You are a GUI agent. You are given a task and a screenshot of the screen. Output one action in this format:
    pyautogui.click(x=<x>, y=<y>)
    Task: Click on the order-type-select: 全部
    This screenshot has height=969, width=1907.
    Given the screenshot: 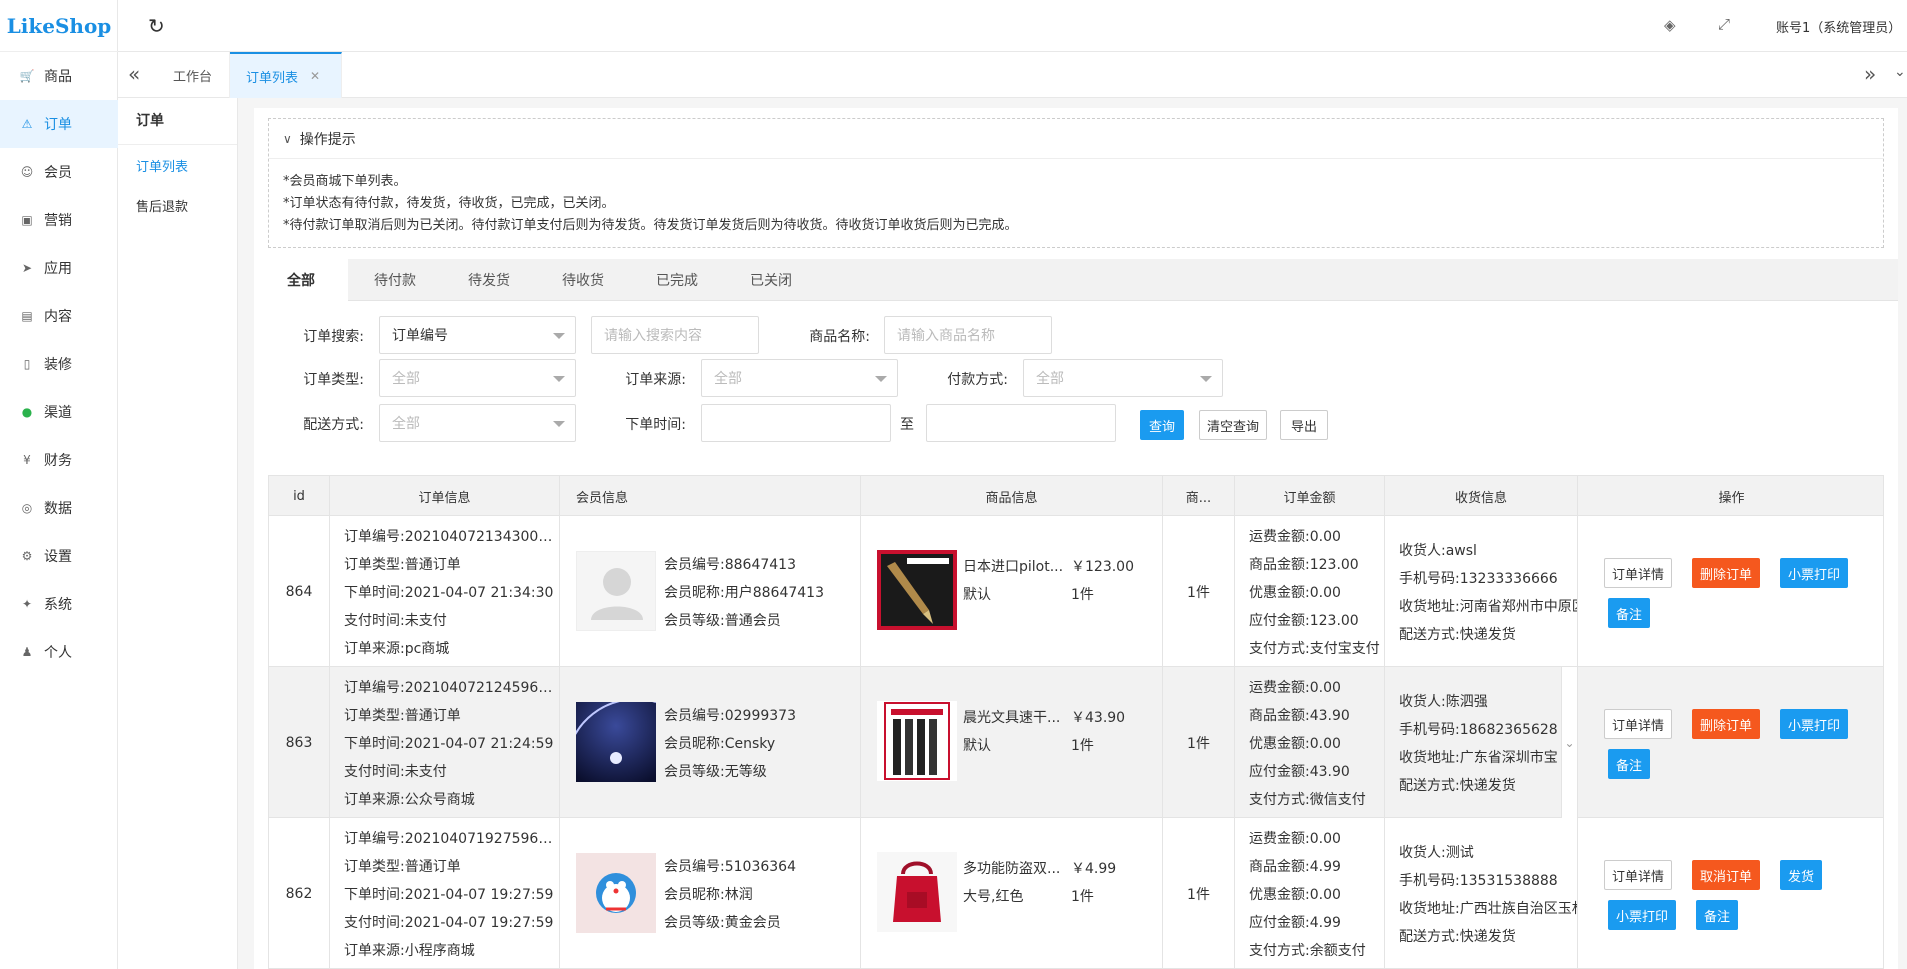 What is the action you would take?
    pyautogui.click(x=477, y=378)
    